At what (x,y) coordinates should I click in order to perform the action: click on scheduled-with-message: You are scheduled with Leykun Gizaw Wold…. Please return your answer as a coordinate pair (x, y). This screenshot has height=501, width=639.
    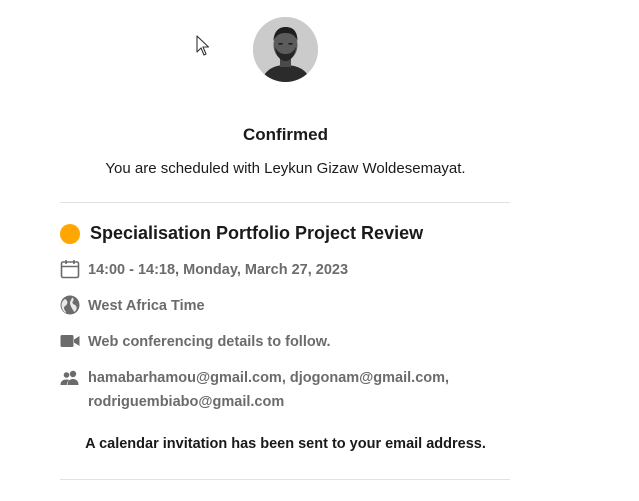
    Looking at the image, I should click on (285, 168).